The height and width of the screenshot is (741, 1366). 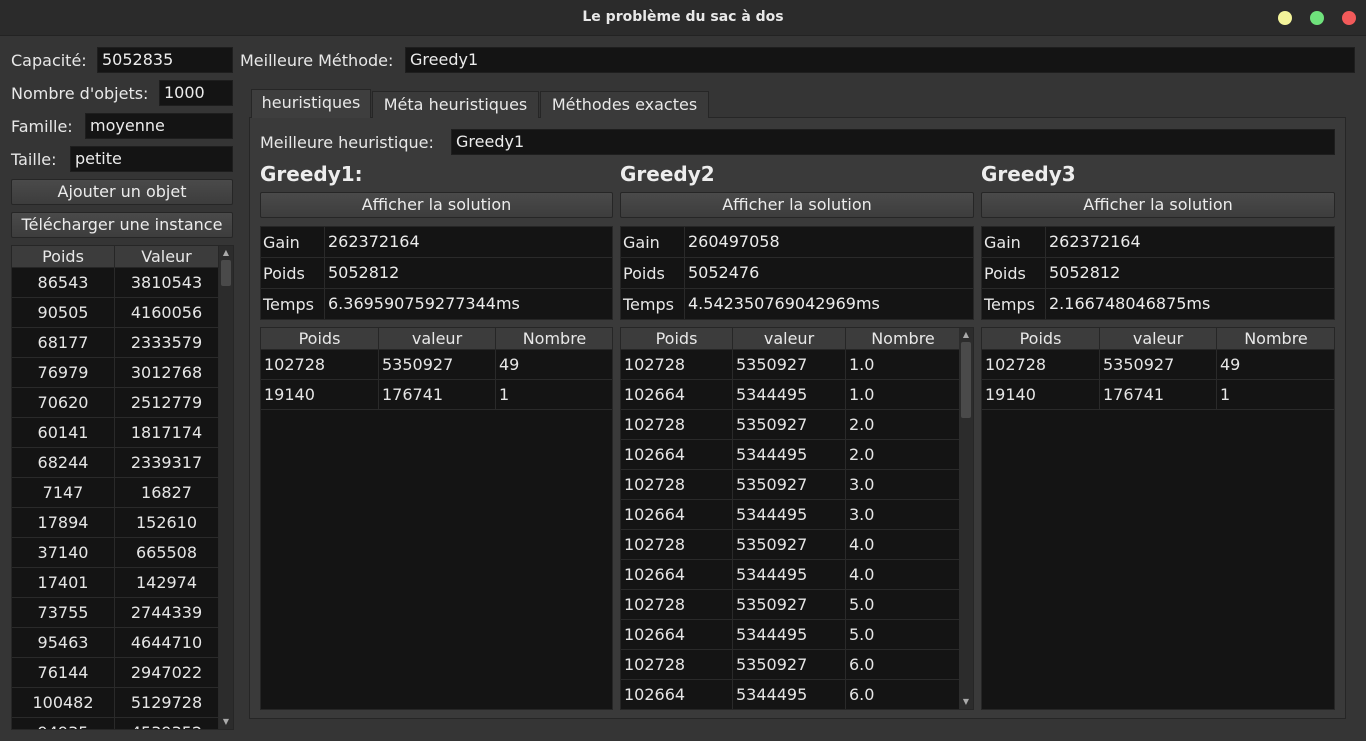 What do you see at coordinates (167, 492) in the screenshot?
I see `table-cell: 16827` at bounding box center [167, 492].